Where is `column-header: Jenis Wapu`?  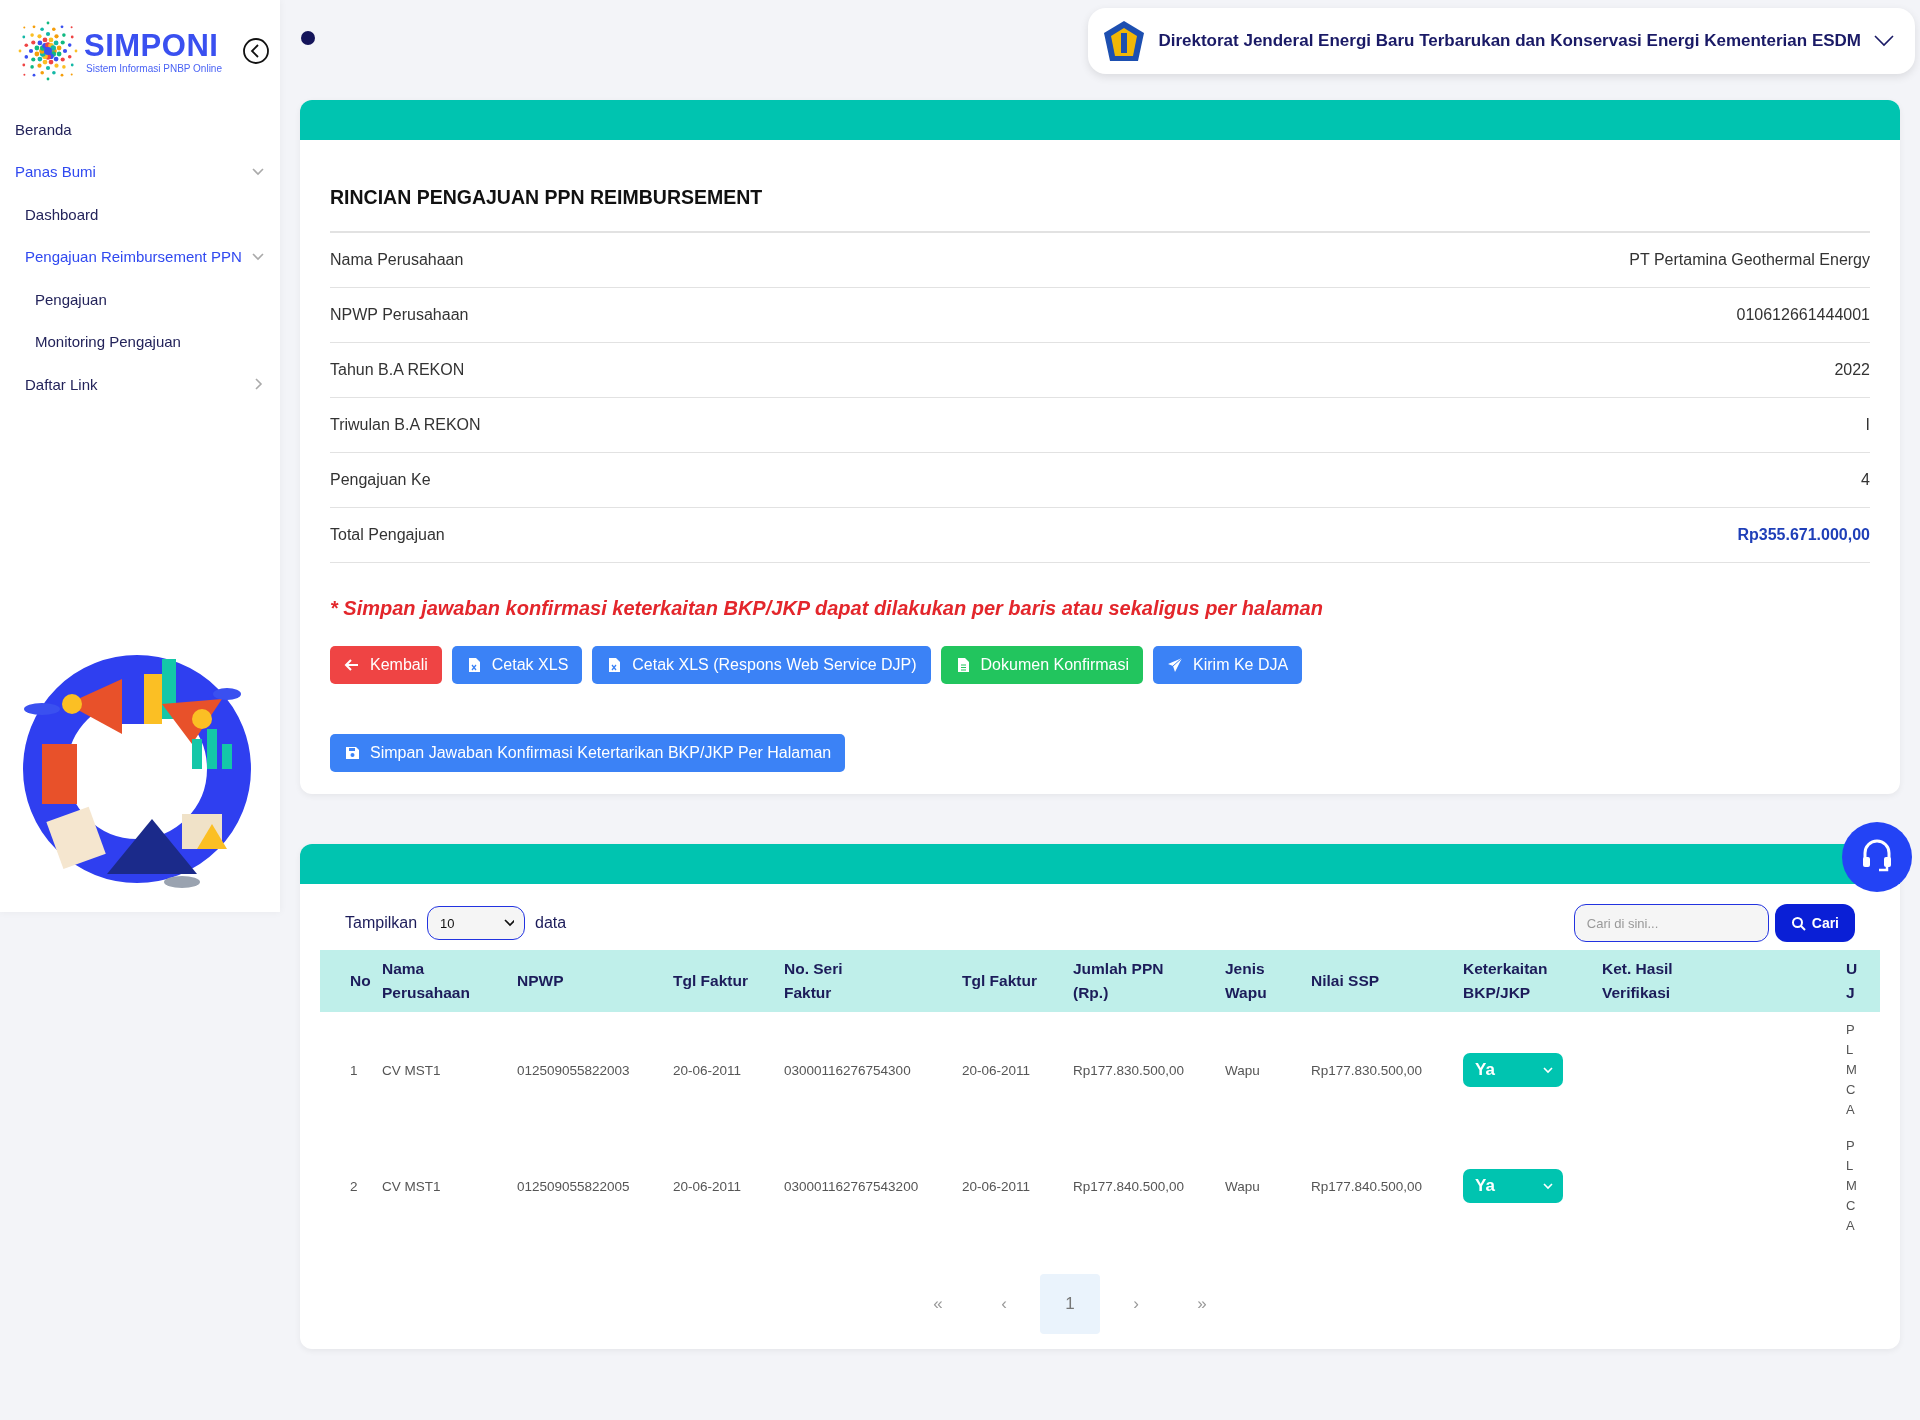
column-header: Jenis Wapu is located at coordinates (1246, 981).